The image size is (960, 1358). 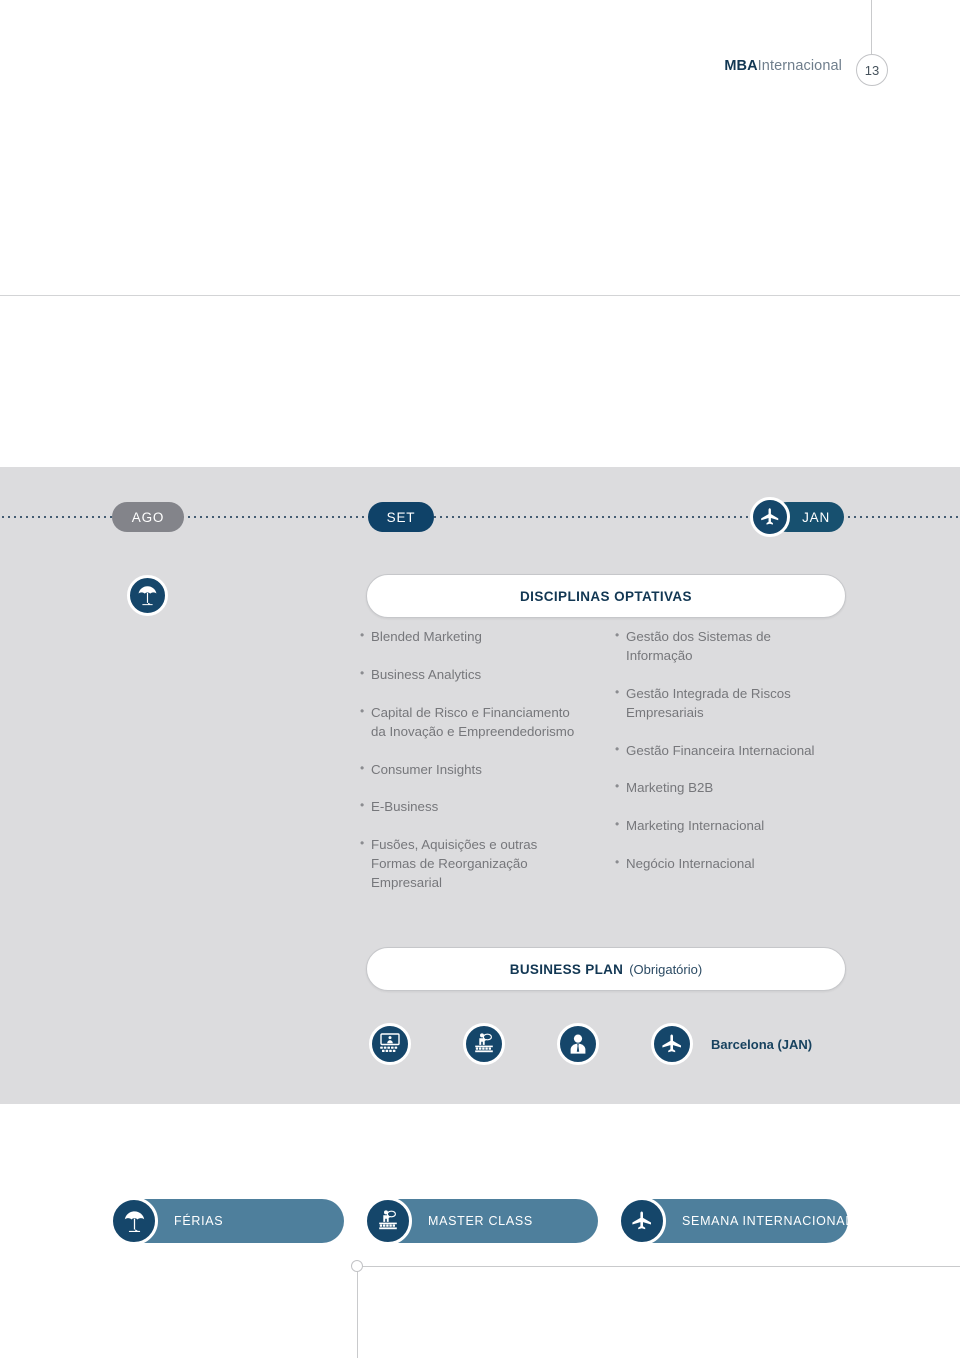 I want to click on course-line: Empresariais, so click(x=665, y=712).